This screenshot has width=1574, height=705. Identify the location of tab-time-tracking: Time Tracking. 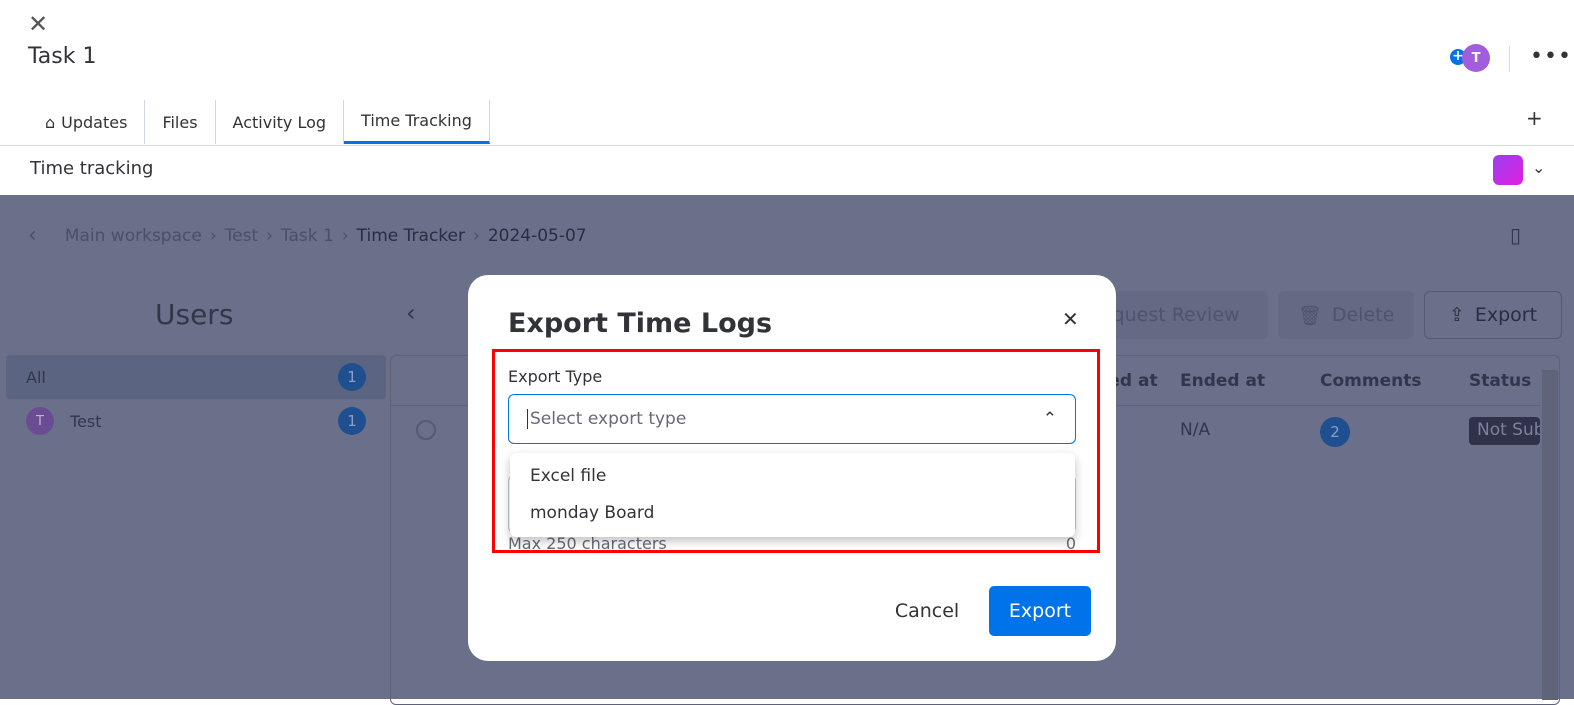
(417, 122).